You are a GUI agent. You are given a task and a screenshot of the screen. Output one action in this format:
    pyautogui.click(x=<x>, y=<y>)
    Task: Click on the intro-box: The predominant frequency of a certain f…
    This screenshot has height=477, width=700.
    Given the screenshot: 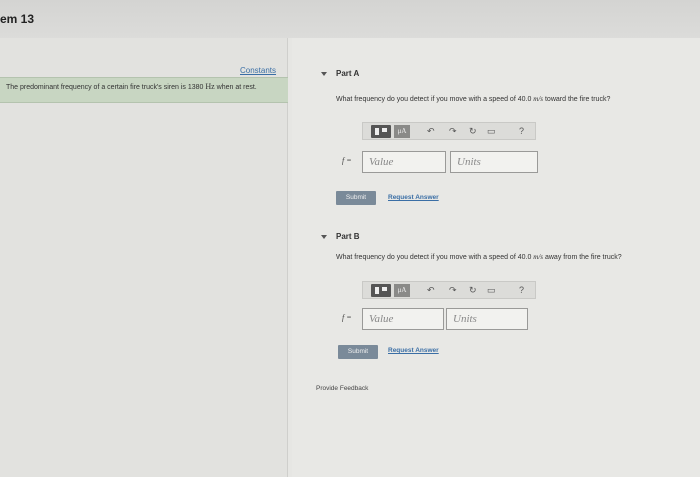 What is the action you would take?
    pyautogui.click(x=144, y=90)
    